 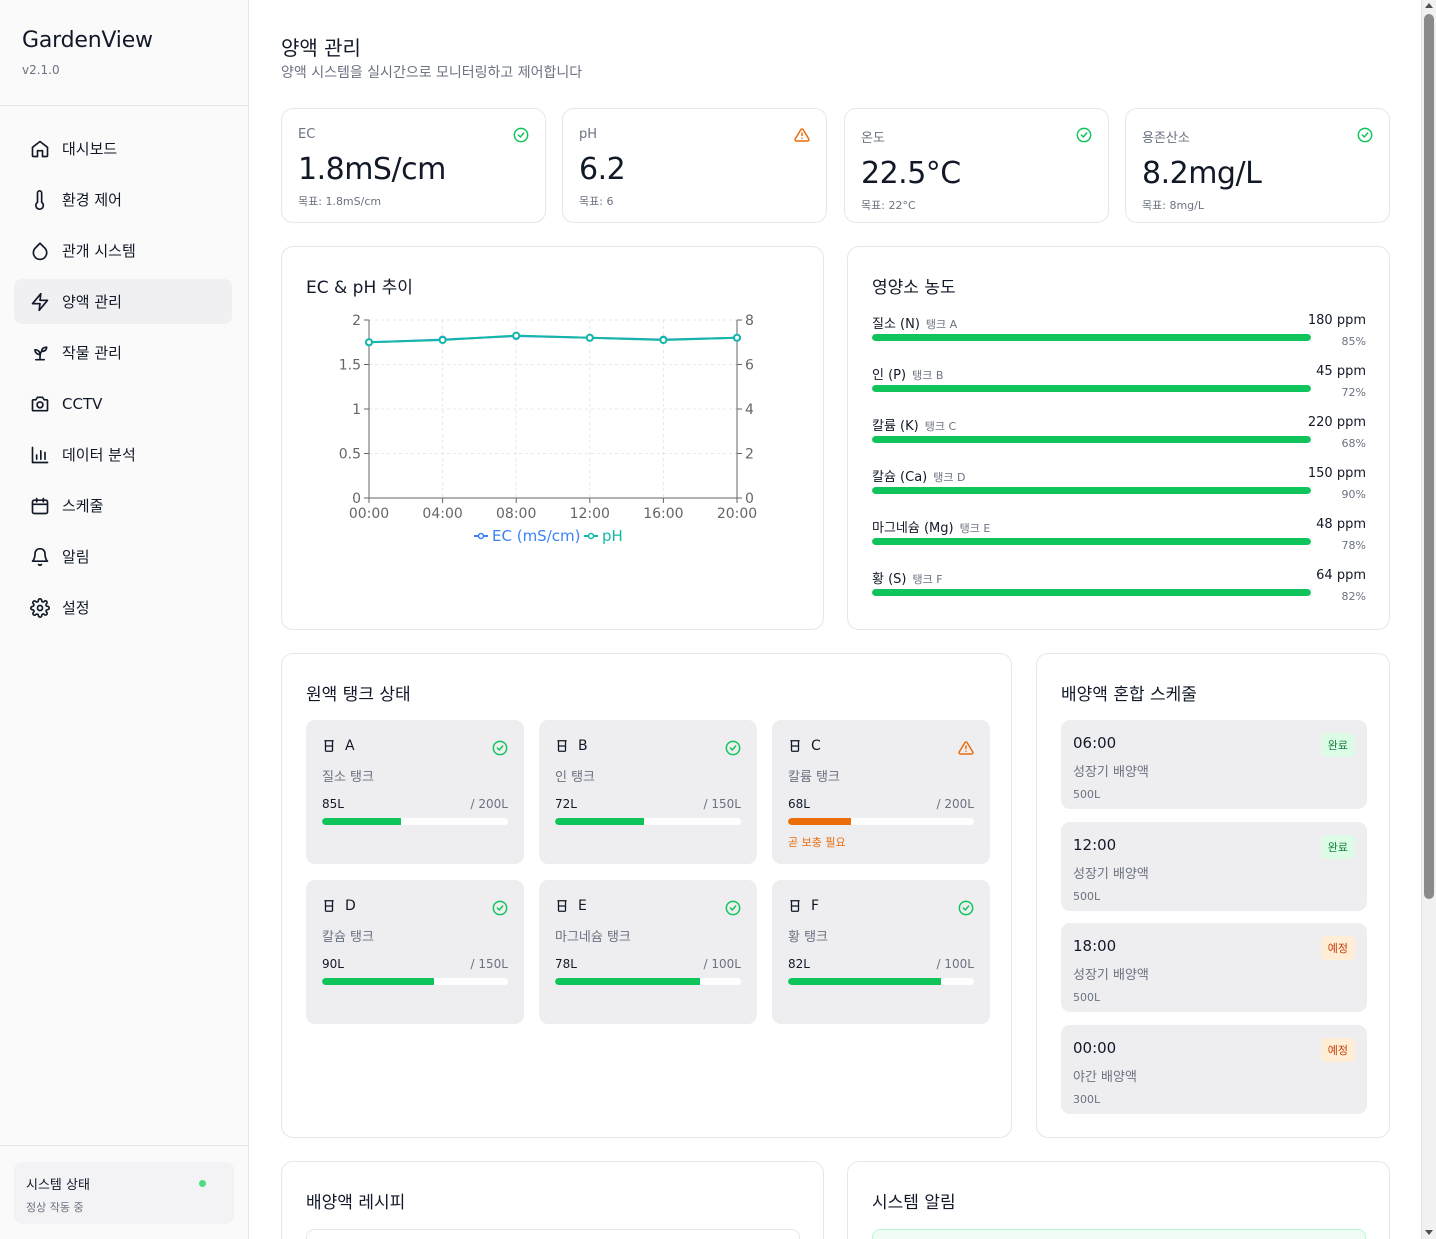 I want to click on schedule-volume: 300L, so click(x=1087, y=1099).